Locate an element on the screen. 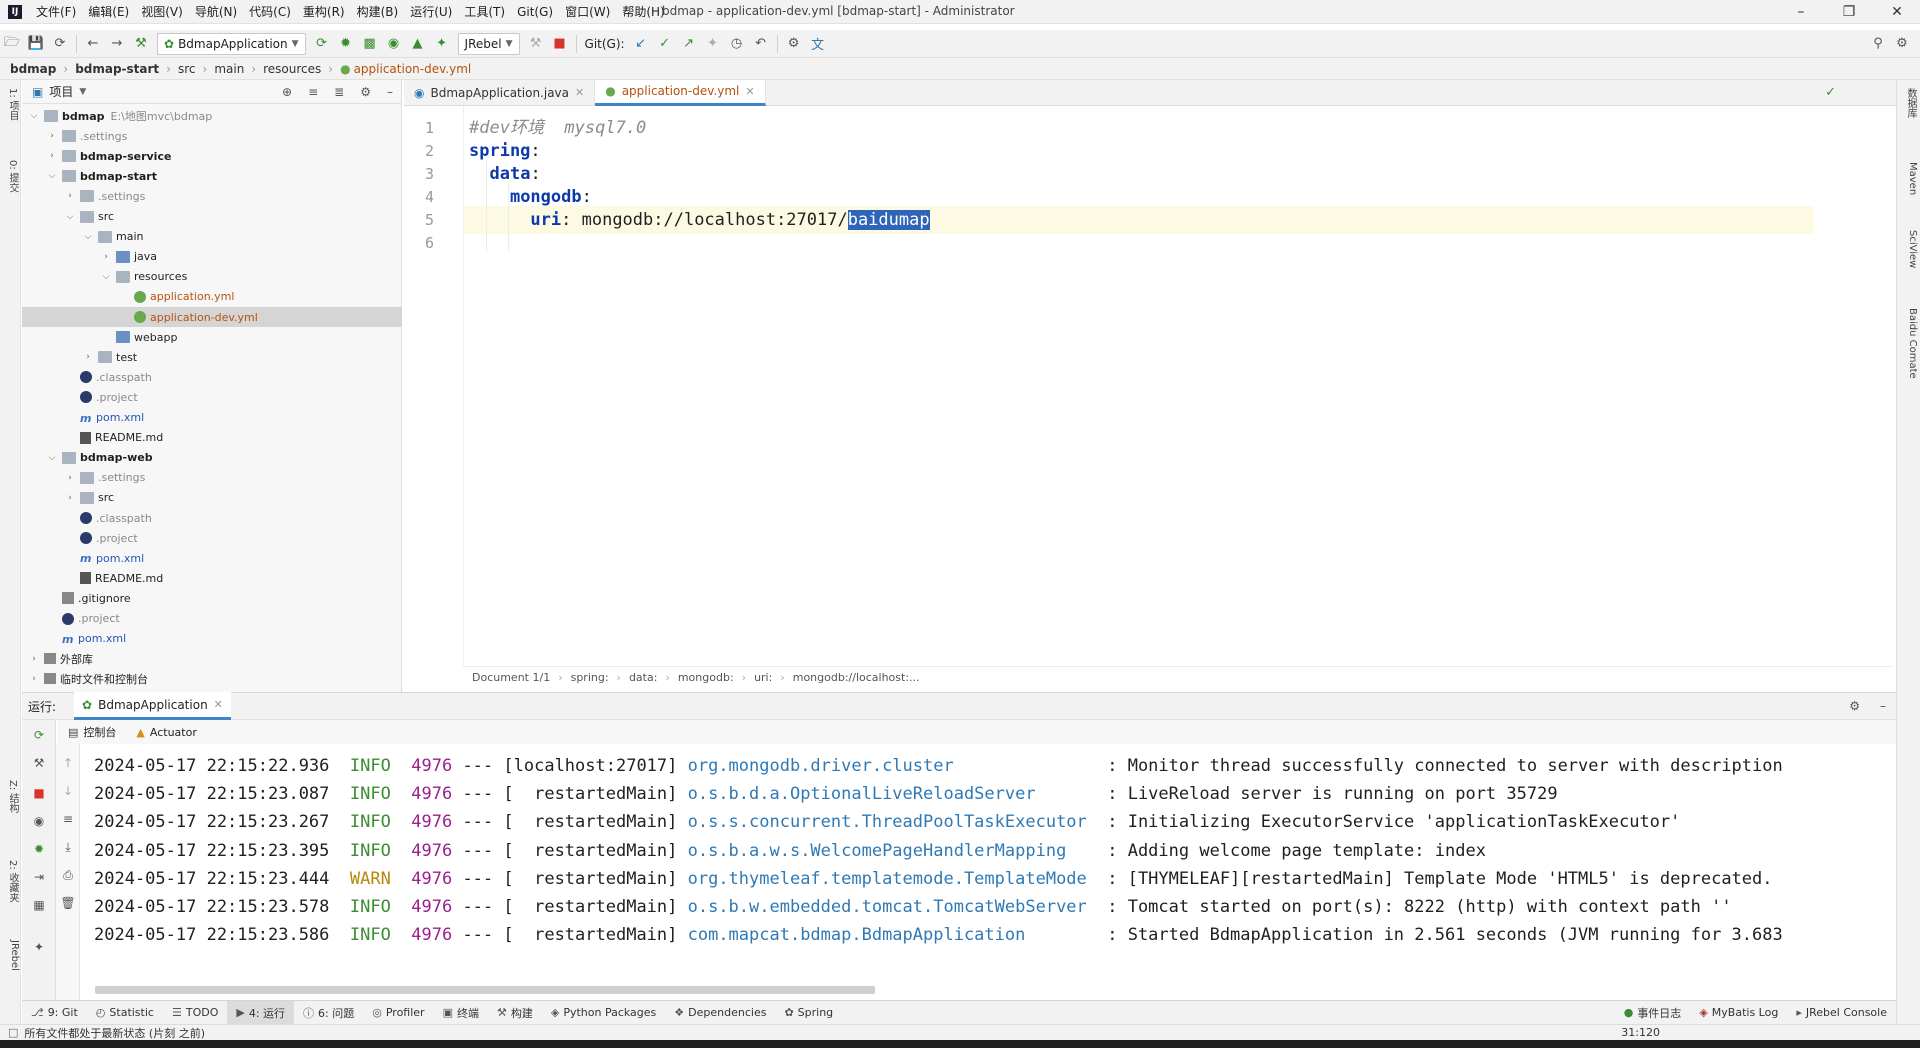 This screenshot has height=1048, width=1920. editor-tab-application-dev-yml: ● application-dev.yml ✕ is located at coordinates (680, 92).